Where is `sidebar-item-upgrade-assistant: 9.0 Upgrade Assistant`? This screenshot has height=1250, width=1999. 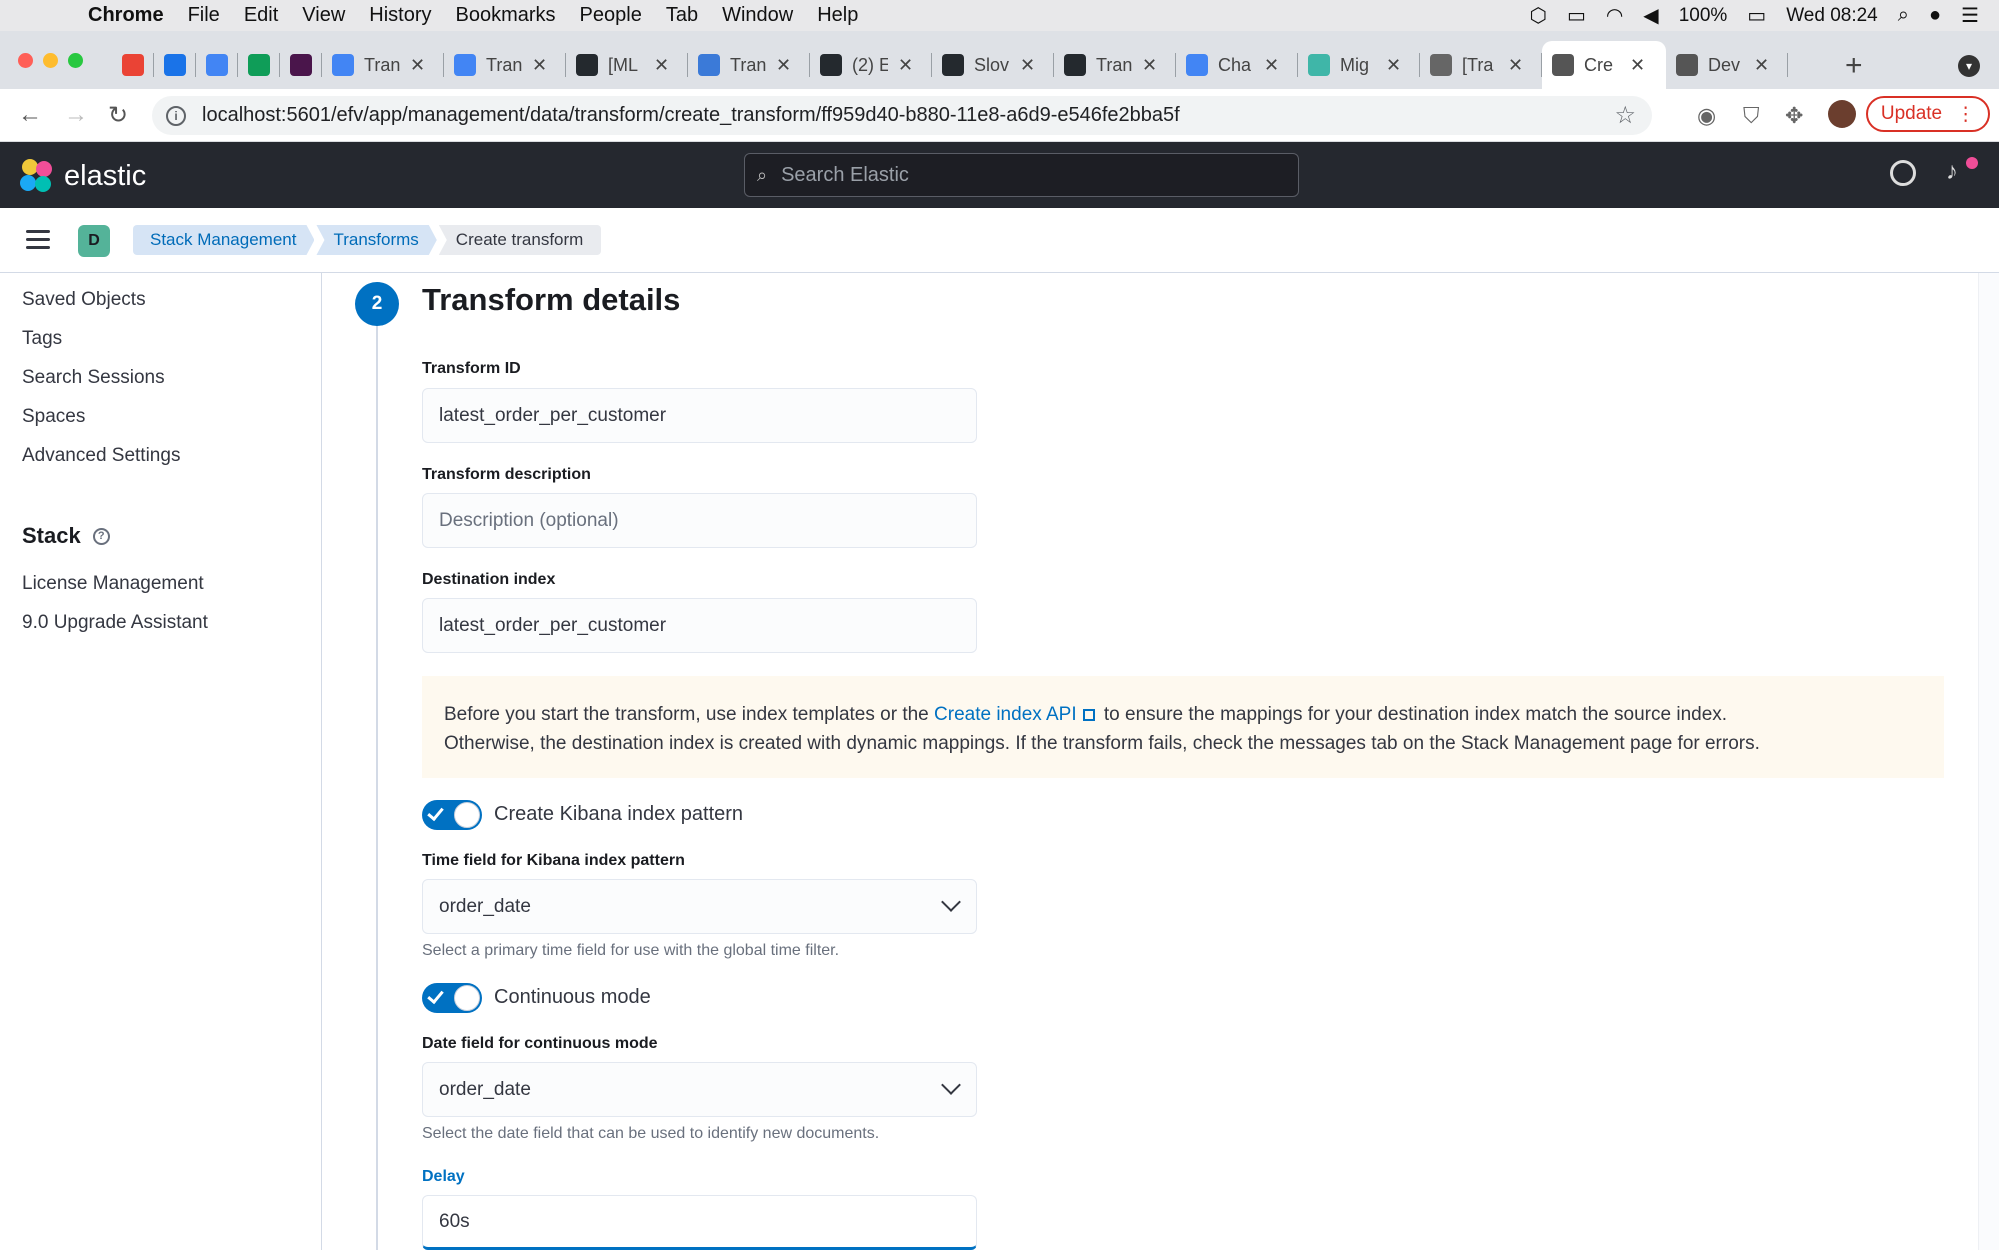
sidebar-item-upgrade-assistant: 9.0 Upgrade Assistant is located at coordinates (115, 623).